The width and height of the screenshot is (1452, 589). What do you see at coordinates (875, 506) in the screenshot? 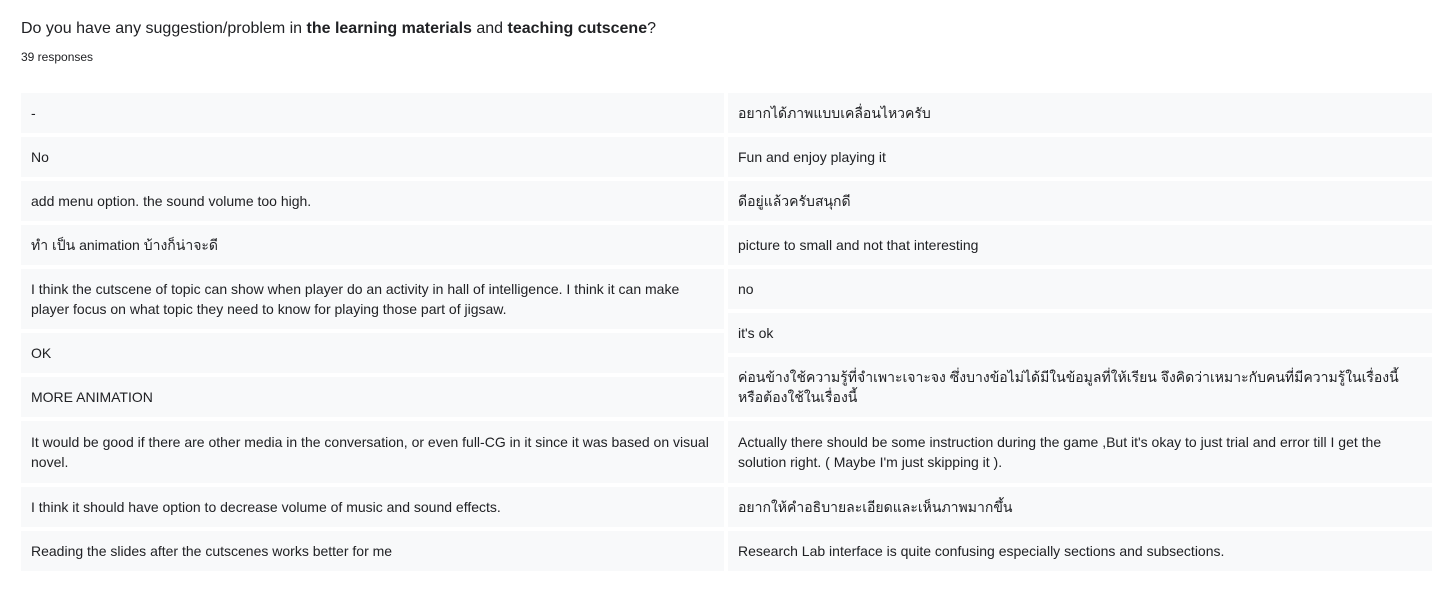
I see `response-text: อยากให้คำอธิบายละเอียดและเห็นภาพมากขึ้น` at bounding box center [875, 506].